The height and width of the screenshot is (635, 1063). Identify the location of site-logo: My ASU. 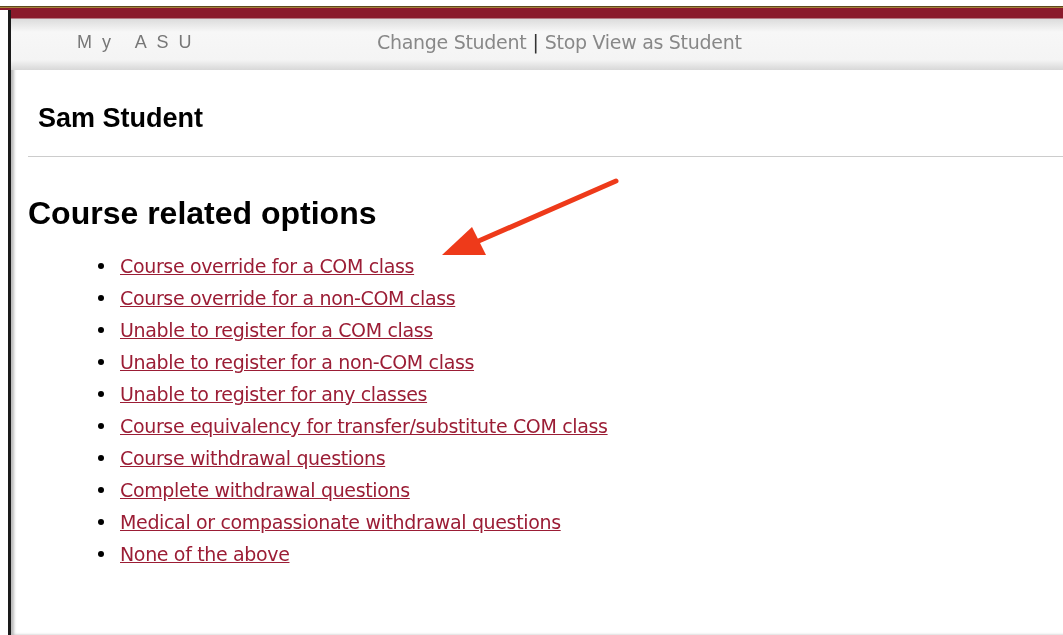
(227, 42).